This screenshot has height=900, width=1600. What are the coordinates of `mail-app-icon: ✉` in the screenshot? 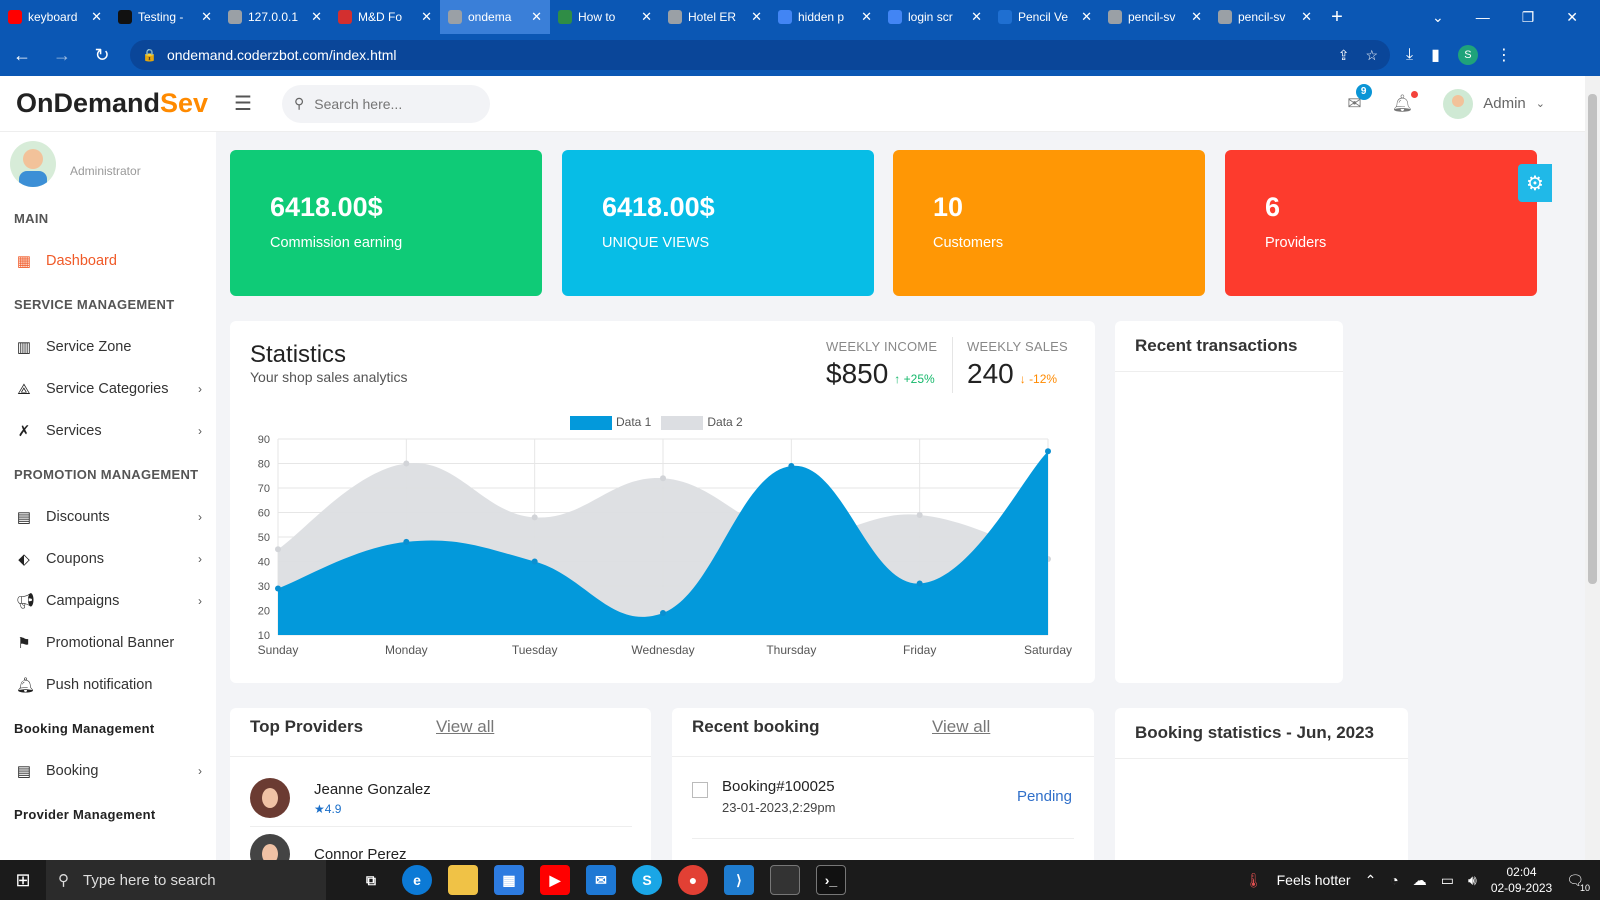 It's located at (601, 880).